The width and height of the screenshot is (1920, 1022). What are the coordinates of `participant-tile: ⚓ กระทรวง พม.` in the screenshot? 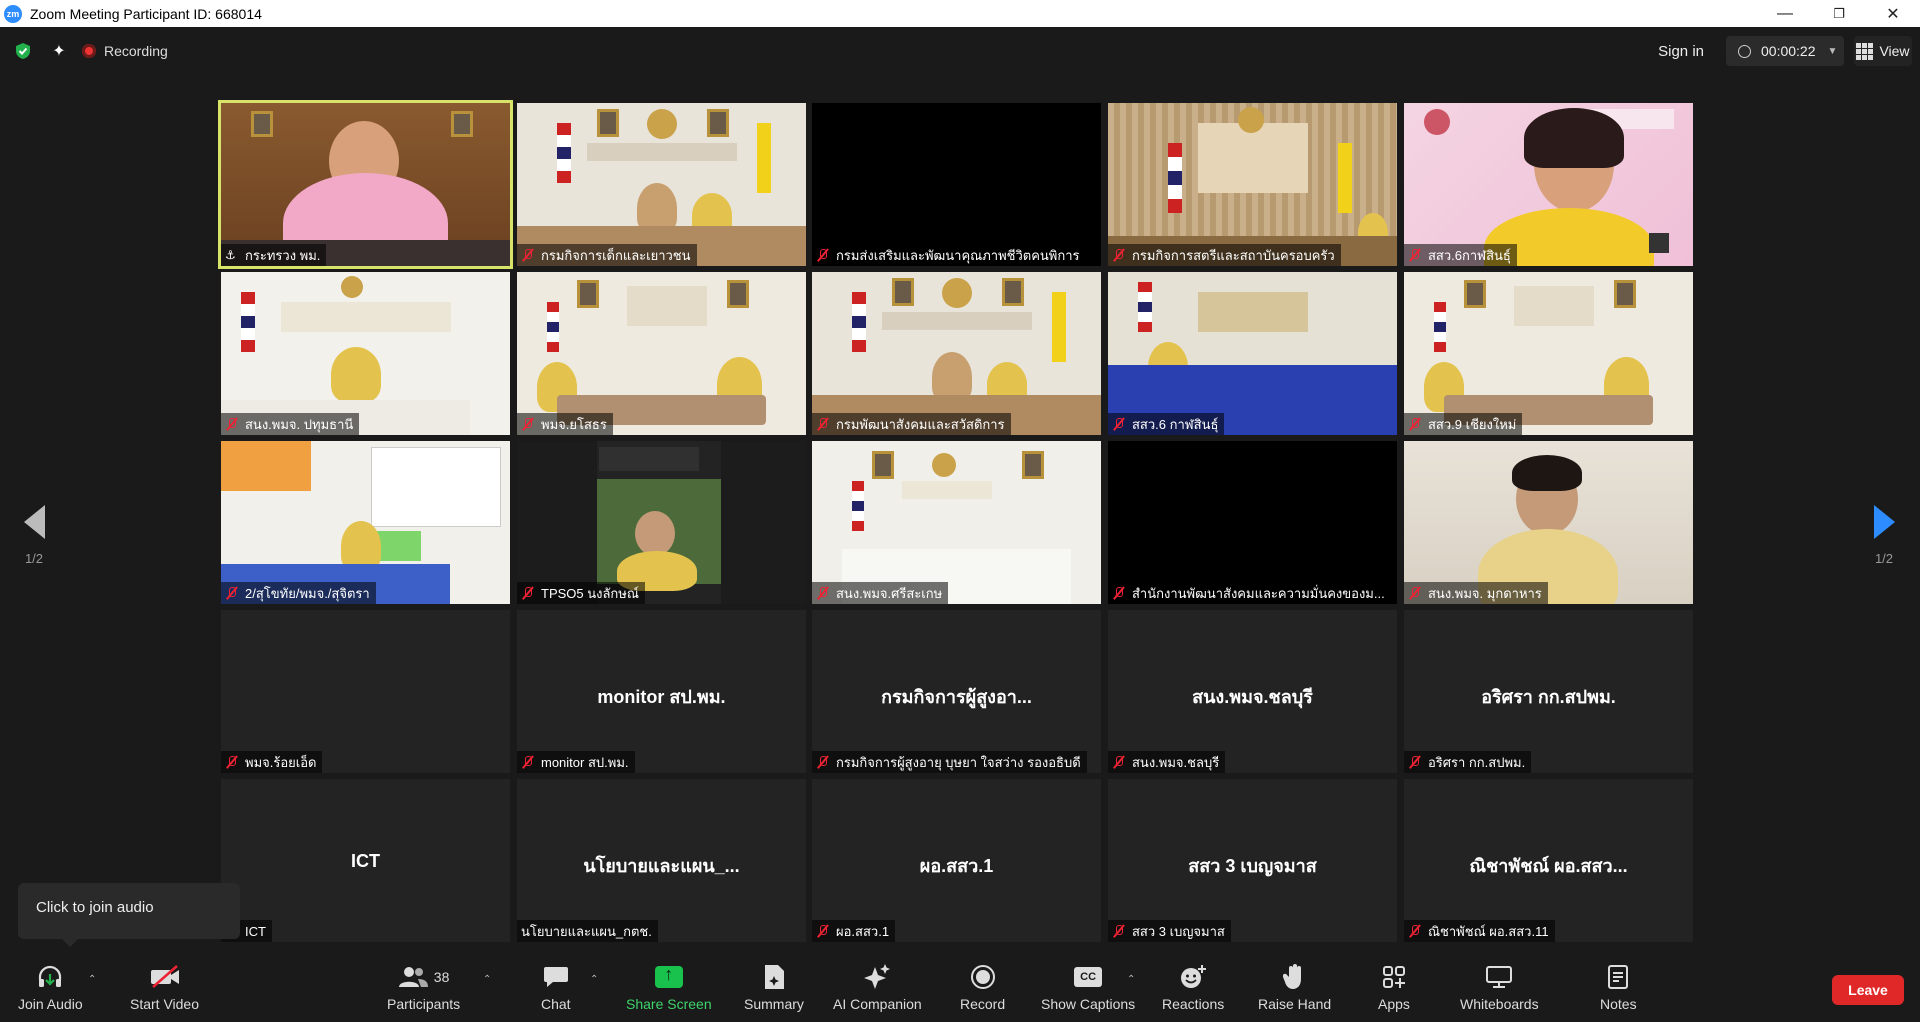 It's located at (365, 184).